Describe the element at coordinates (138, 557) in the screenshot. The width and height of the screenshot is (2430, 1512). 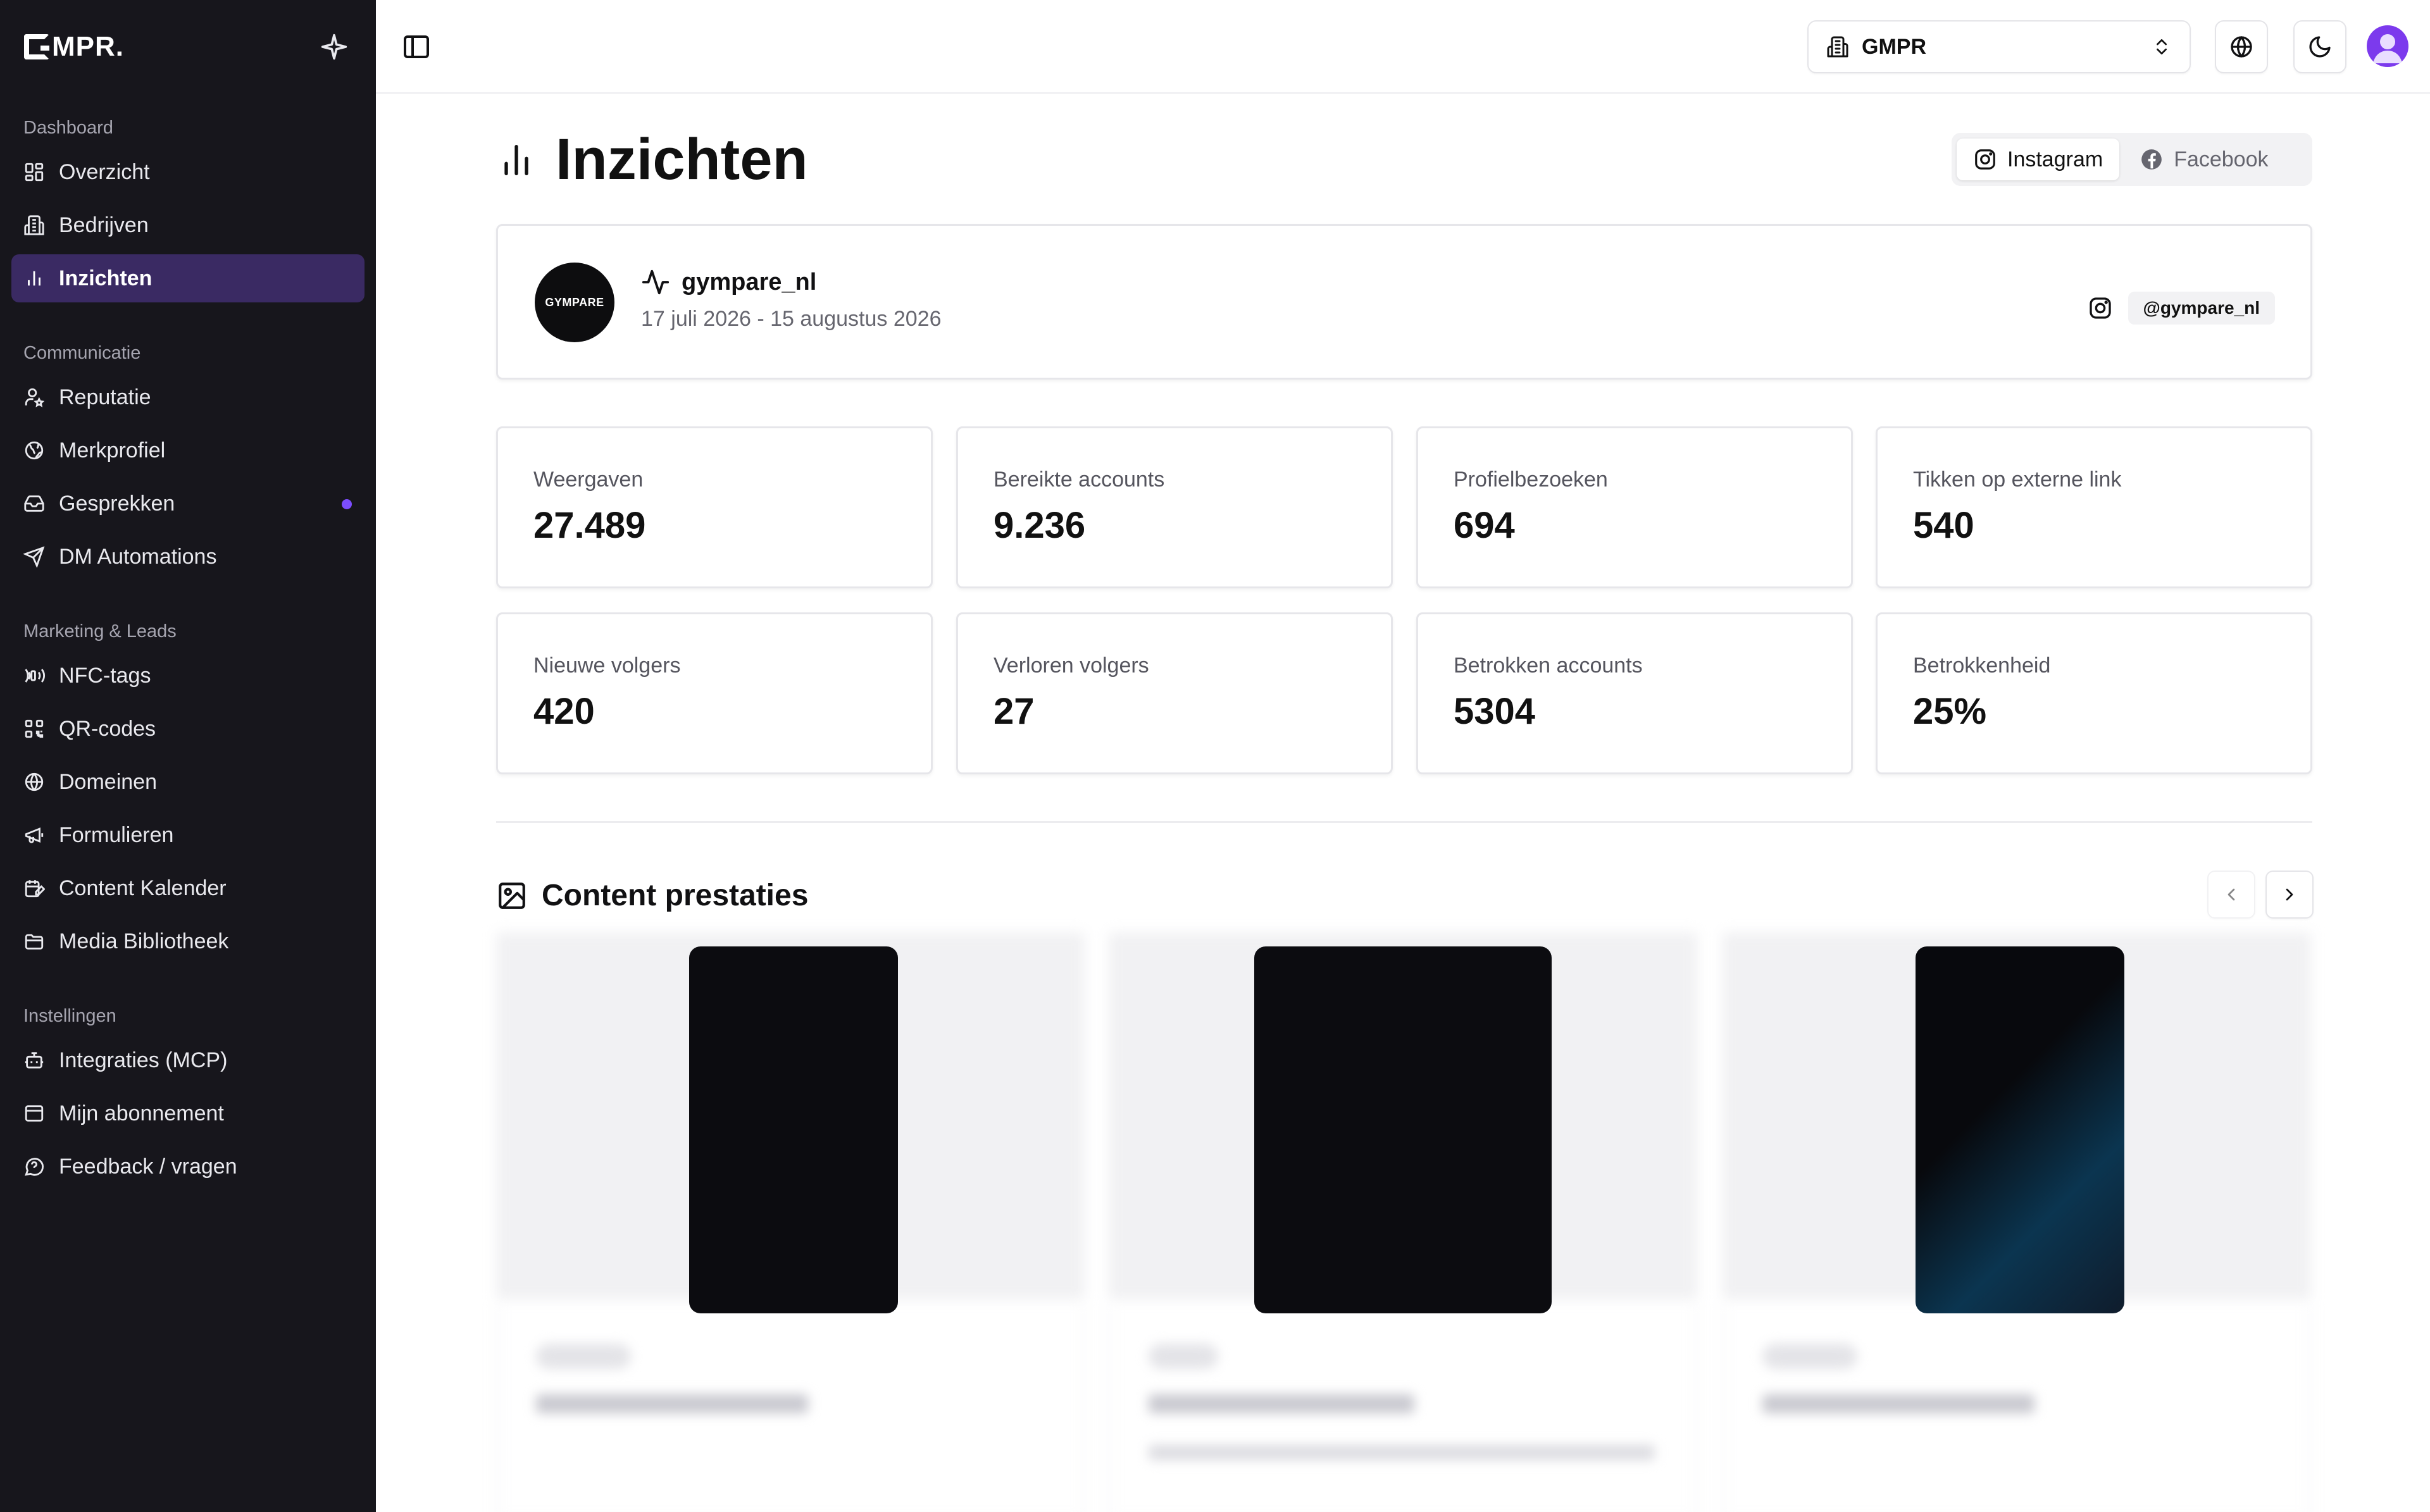
I see `sidebar-item-label: DM Automations` at that location.